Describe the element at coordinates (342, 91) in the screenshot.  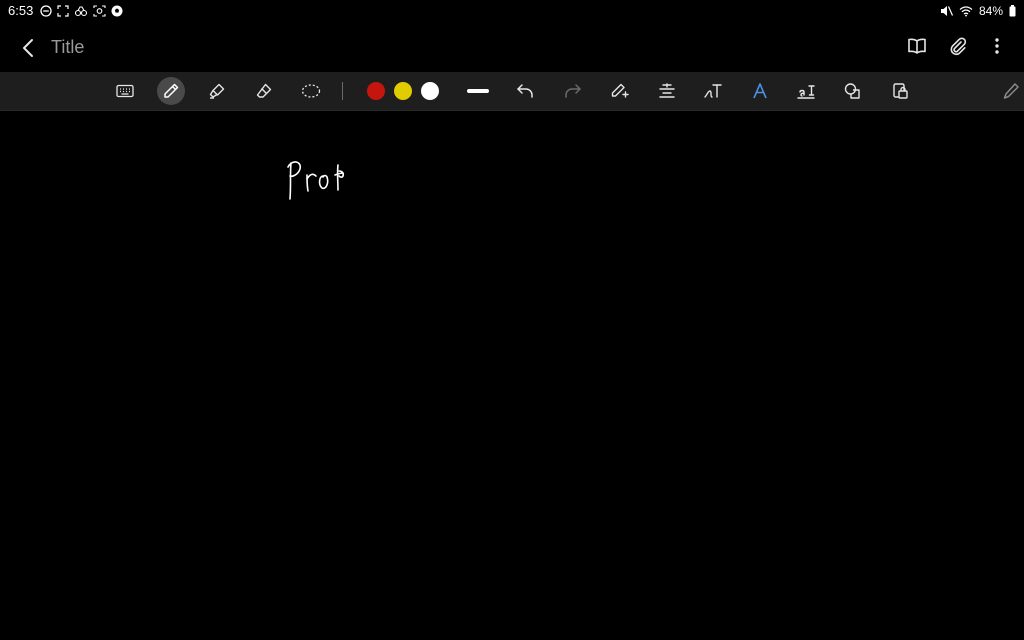
I see `toolbar-divider` at that location.